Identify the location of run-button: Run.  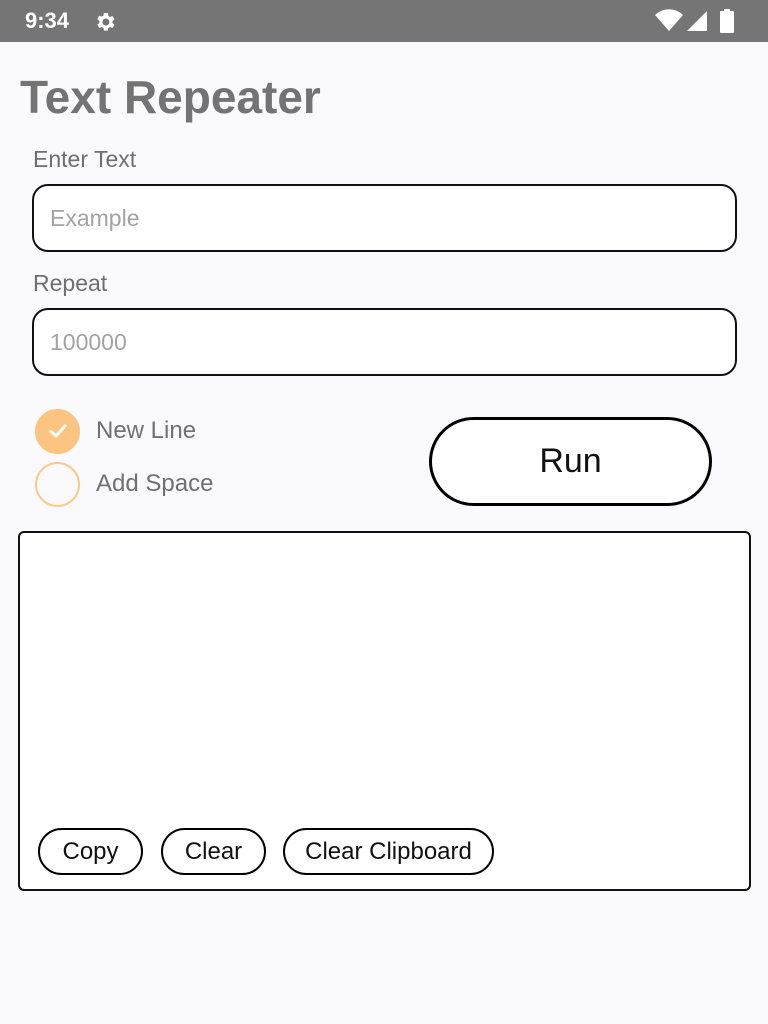
(570, 461).